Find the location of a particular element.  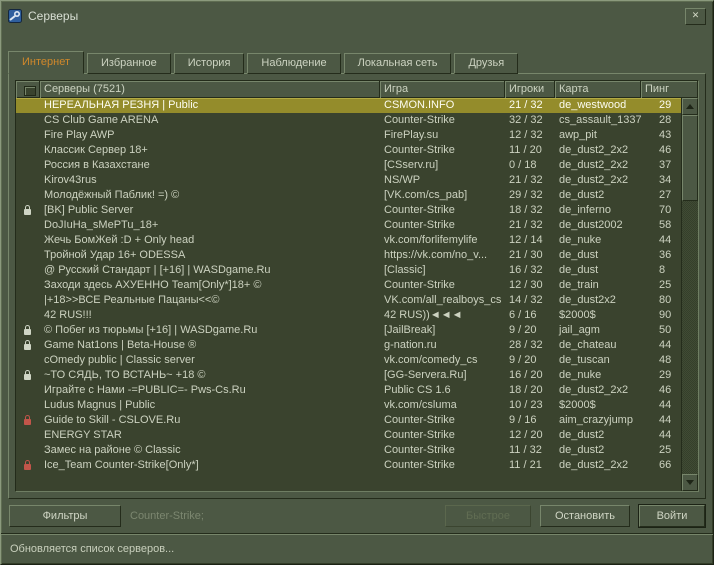

tab-favorites: Избранное is located at coordinates (129, 63).